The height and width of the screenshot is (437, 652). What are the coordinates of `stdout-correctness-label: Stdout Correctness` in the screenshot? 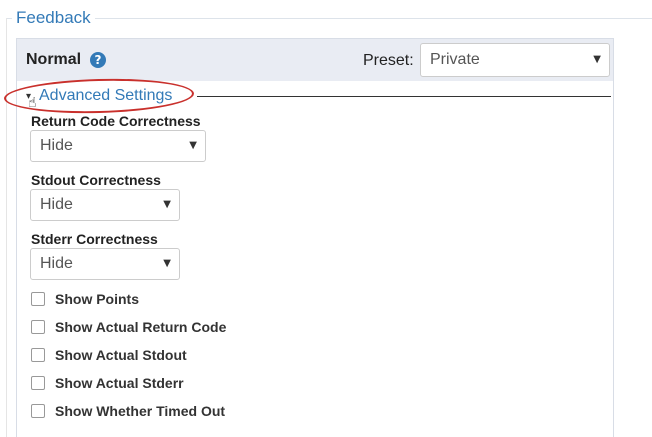 It's located at (96, 180).